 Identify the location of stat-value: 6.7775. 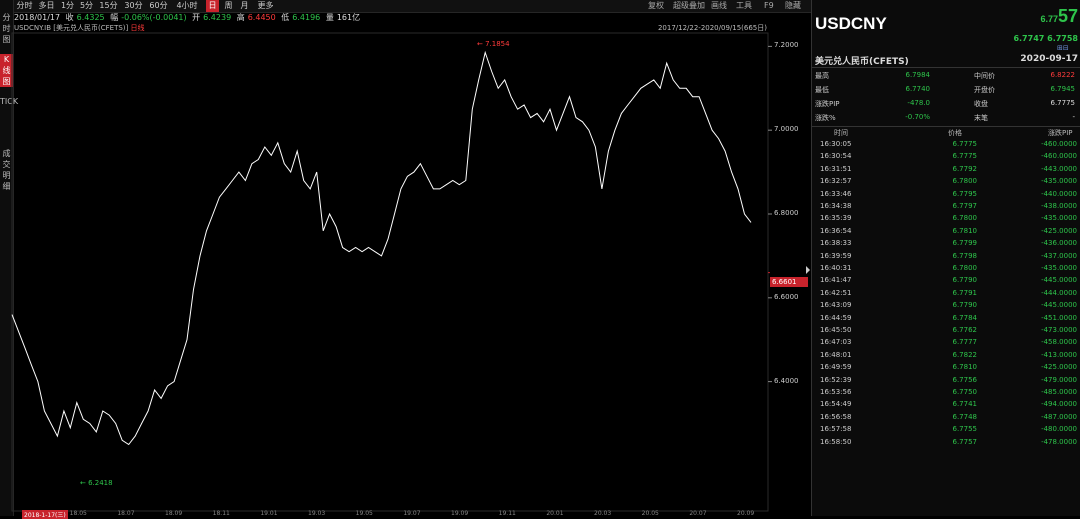
(1063, 103).